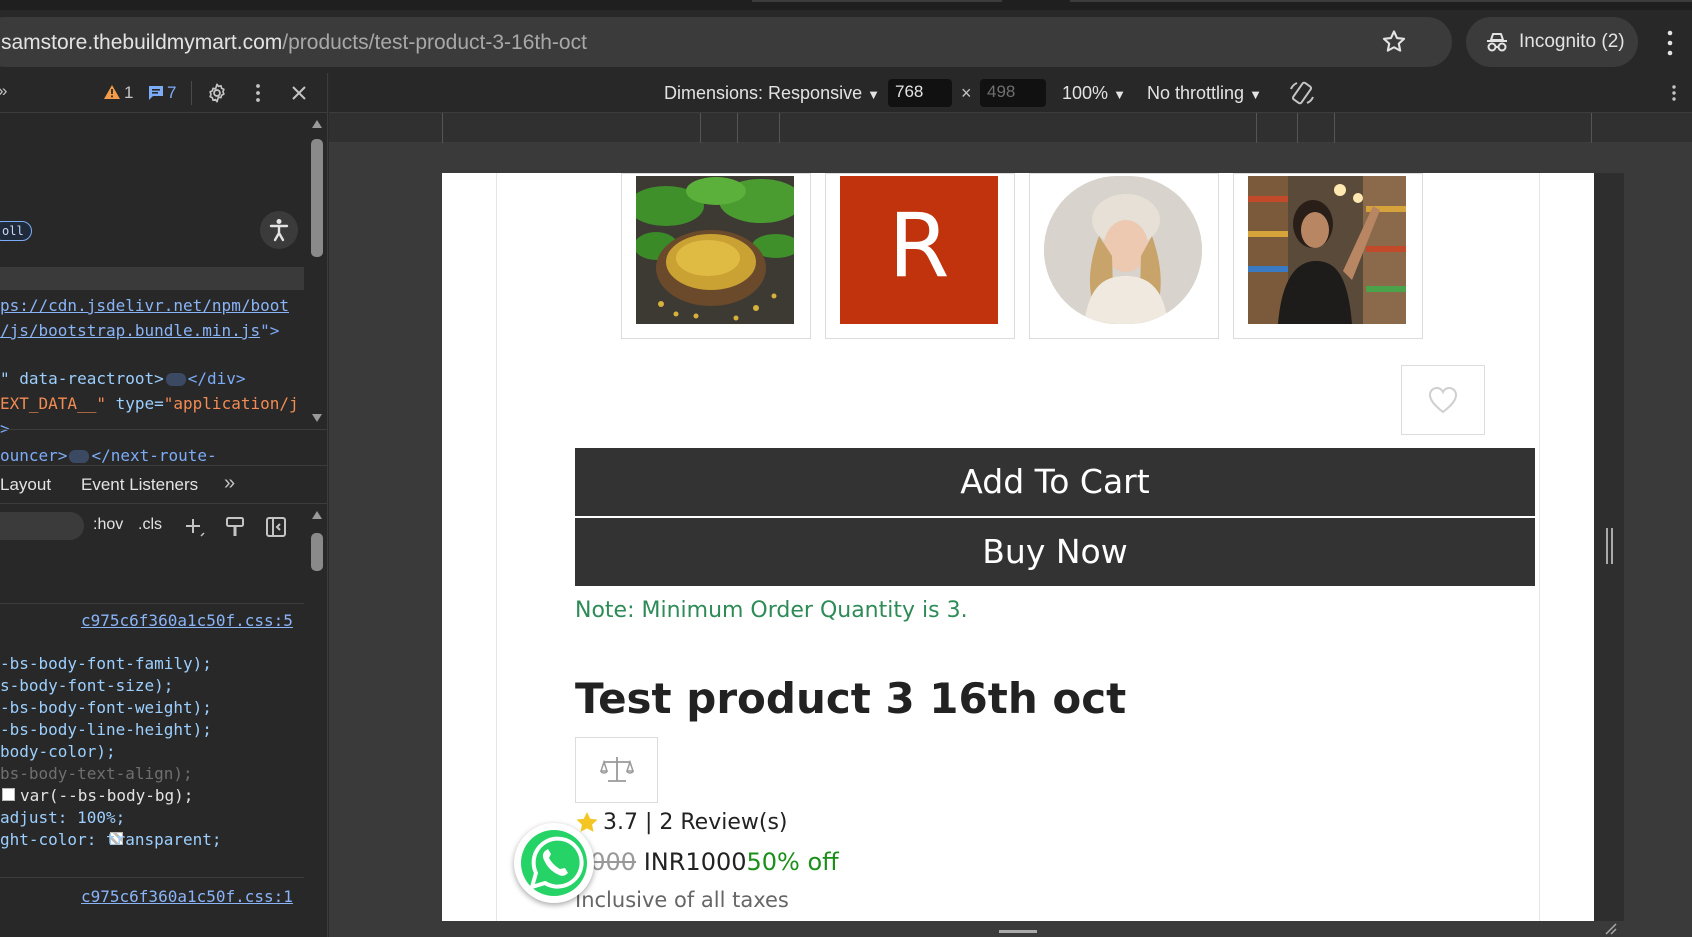  I want to click on corner-resize-icon, so click(1611, 929).